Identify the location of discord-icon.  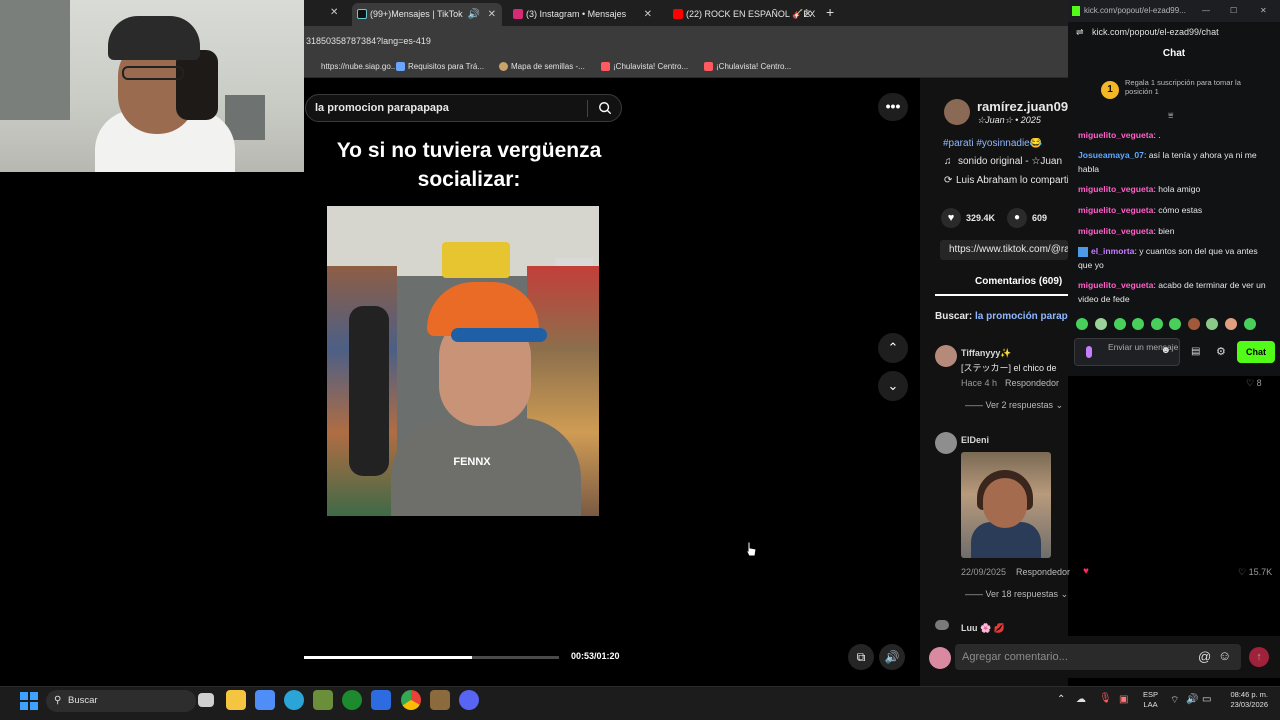
(469, 700).